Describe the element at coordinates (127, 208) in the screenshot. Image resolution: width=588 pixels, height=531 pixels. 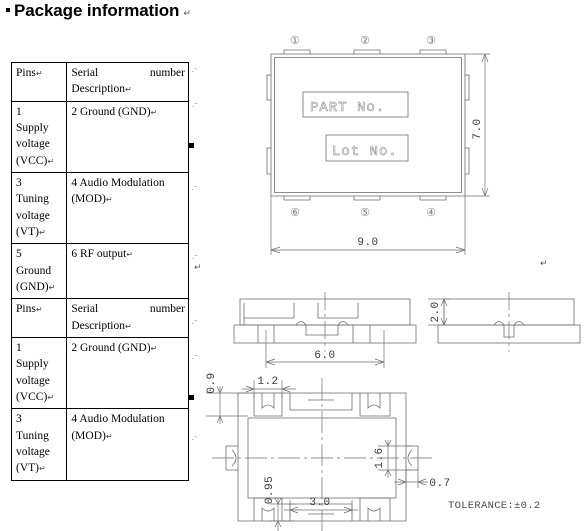
I see `table-cell-pin-4: 4 Audio Modulation (MOD)↵` at that location.